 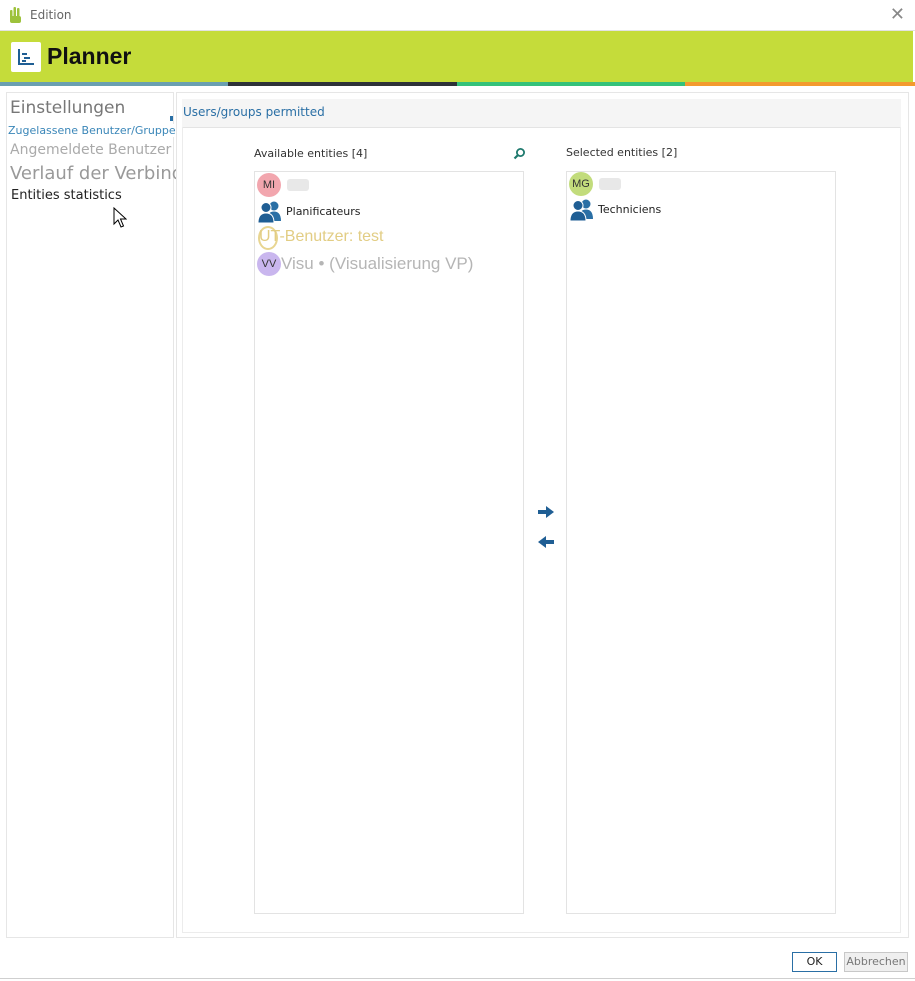 What do you see at coordinates (457, 978) in the screenshot?
I see `window-bottom-border` at bounding box center [457, 978].